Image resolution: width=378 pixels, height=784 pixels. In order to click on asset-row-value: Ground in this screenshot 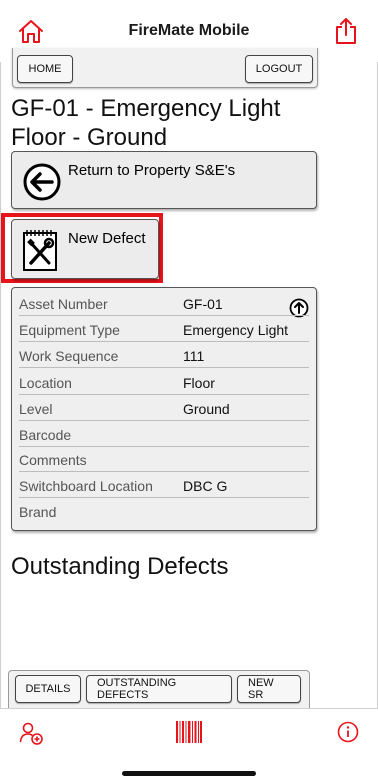, I will do `click(206, 409)`.